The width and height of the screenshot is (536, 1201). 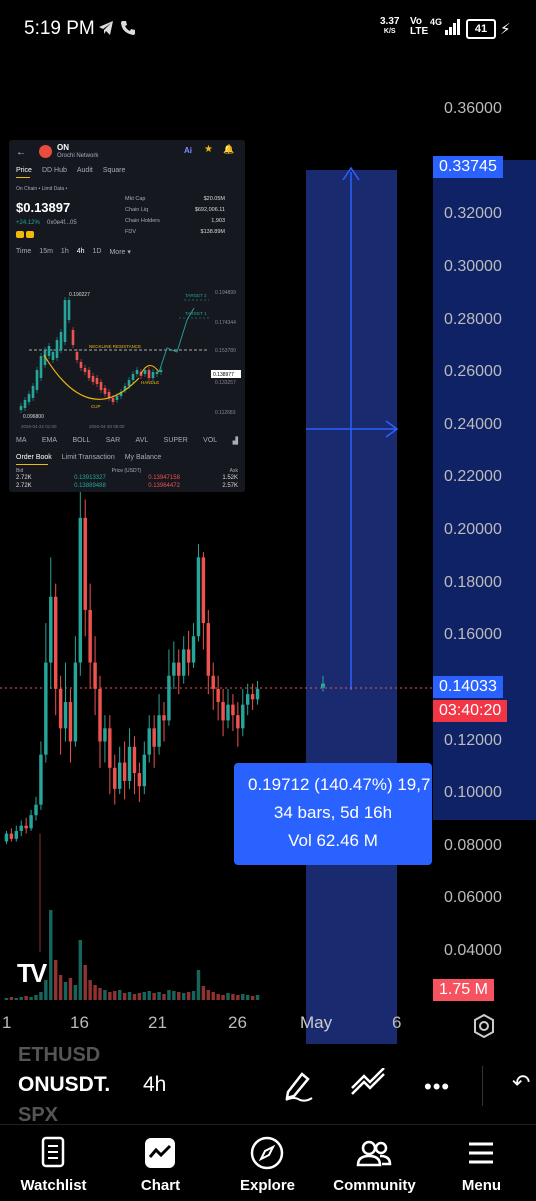 I want to click on inset-sub: On Chain • Limit Data •, so click(x=42, y=189).